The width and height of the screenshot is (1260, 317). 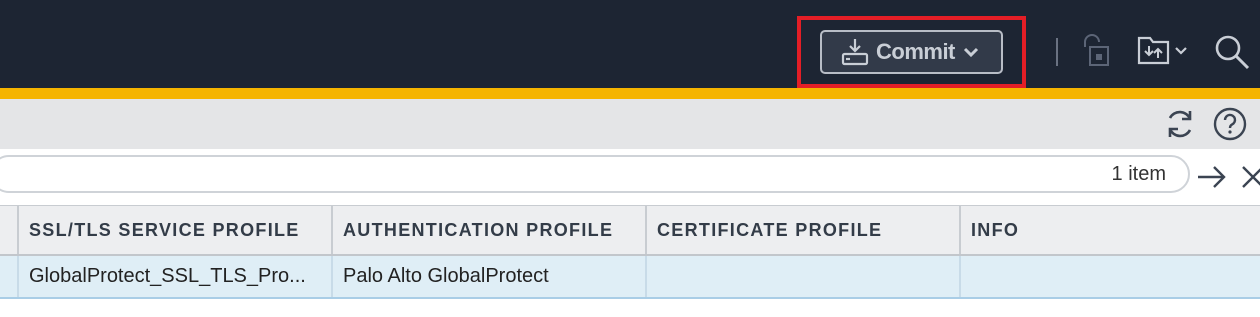 What do you see at coordinates (595, 174) in the screenshot?
I see `filter-input: 1 item` at bounding box center [595, 174].